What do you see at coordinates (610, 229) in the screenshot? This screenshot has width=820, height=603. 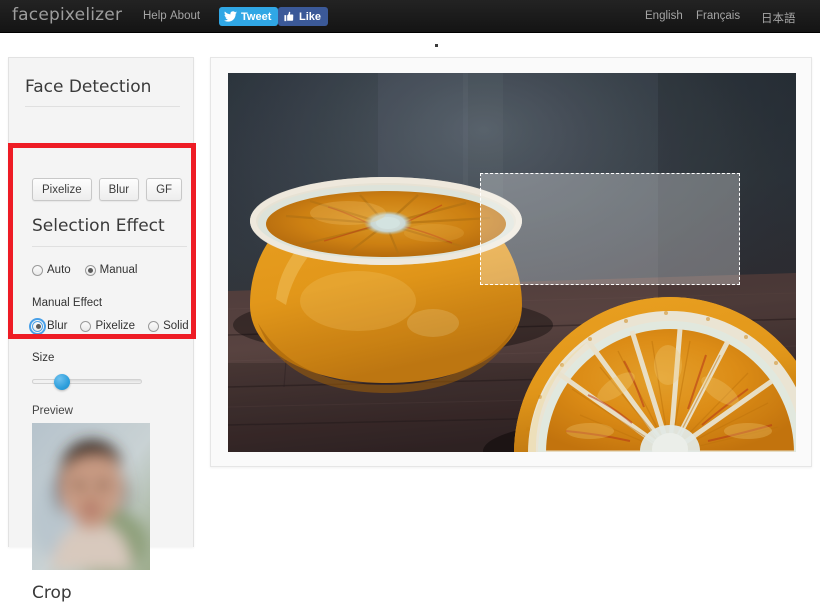 I see `selection-rectangle` at bounding box center [610, 229].